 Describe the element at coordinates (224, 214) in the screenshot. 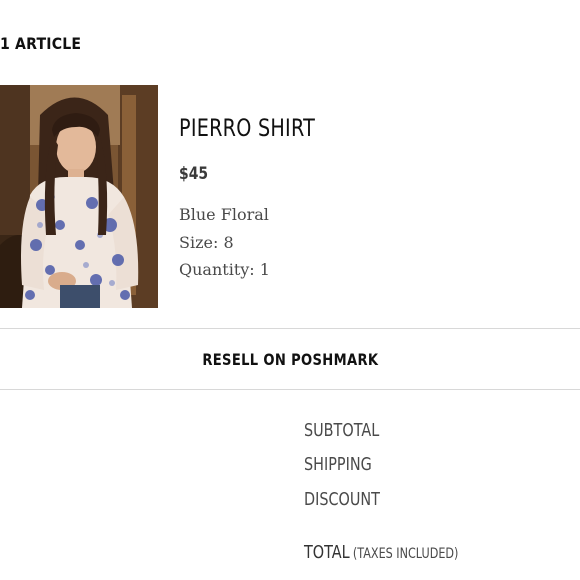

I see `product-color: Blue Floral` at that location.